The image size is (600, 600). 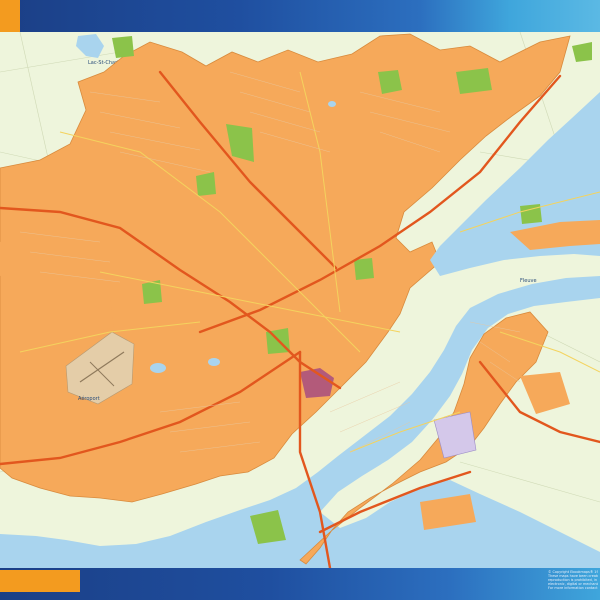 What do you see at coordinates (300, 16) in the screenshot?
I see `header-bar` at bounding box center [300, 16].